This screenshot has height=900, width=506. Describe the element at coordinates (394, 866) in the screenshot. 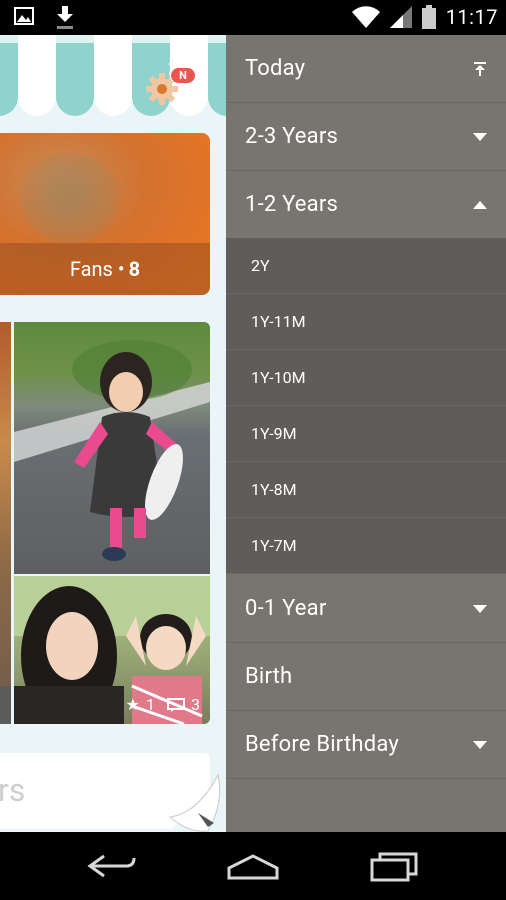

I see `recents-button` at that location.